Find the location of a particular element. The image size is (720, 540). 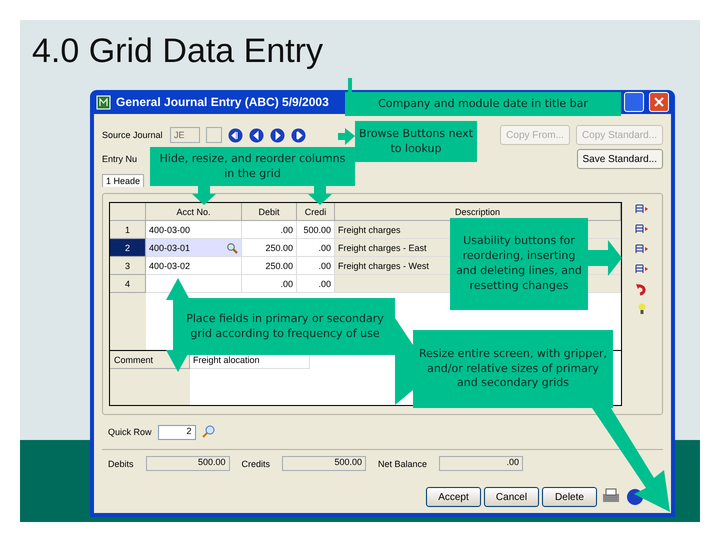

callout: Usability buttons for reordering, inserting and deleting lines, and resetting changes is located at coordinates (519, 264).